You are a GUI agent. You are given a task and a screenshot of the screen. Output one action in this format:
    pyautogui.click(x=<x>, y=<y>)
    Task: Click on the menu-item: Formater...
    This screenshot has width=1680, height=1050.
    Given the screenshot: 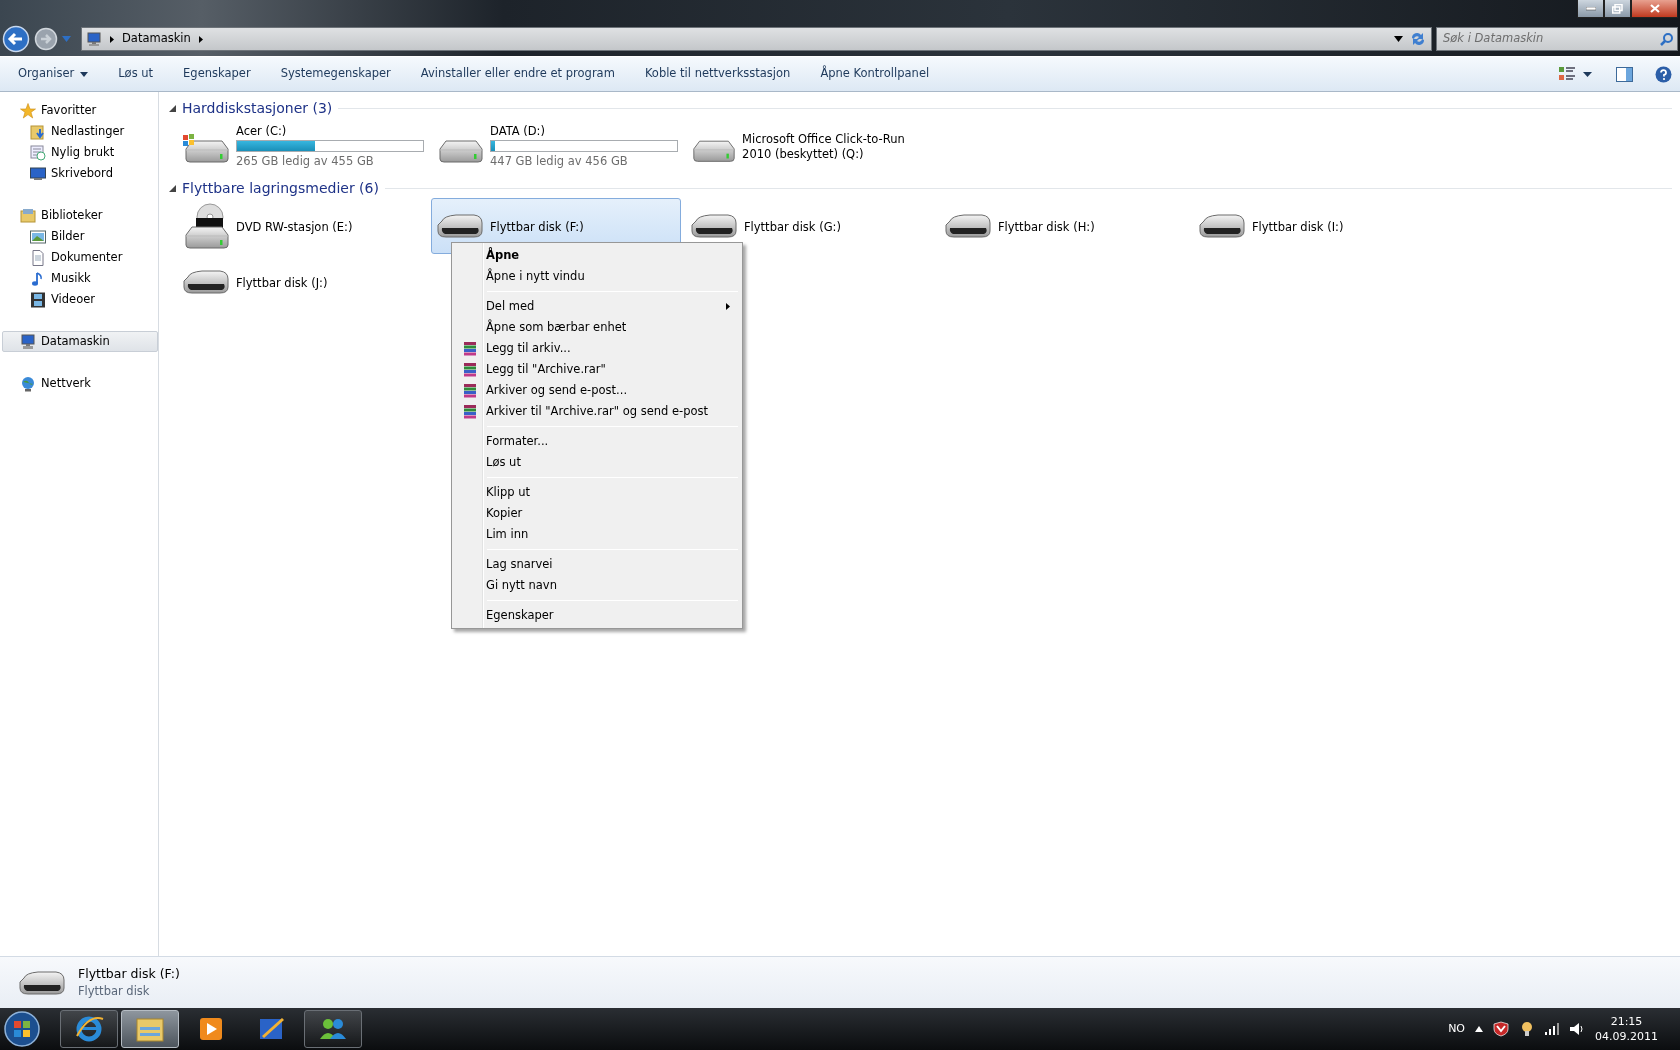 What is the action you would take?
    pyautogui.click(x=597, y=441)
    